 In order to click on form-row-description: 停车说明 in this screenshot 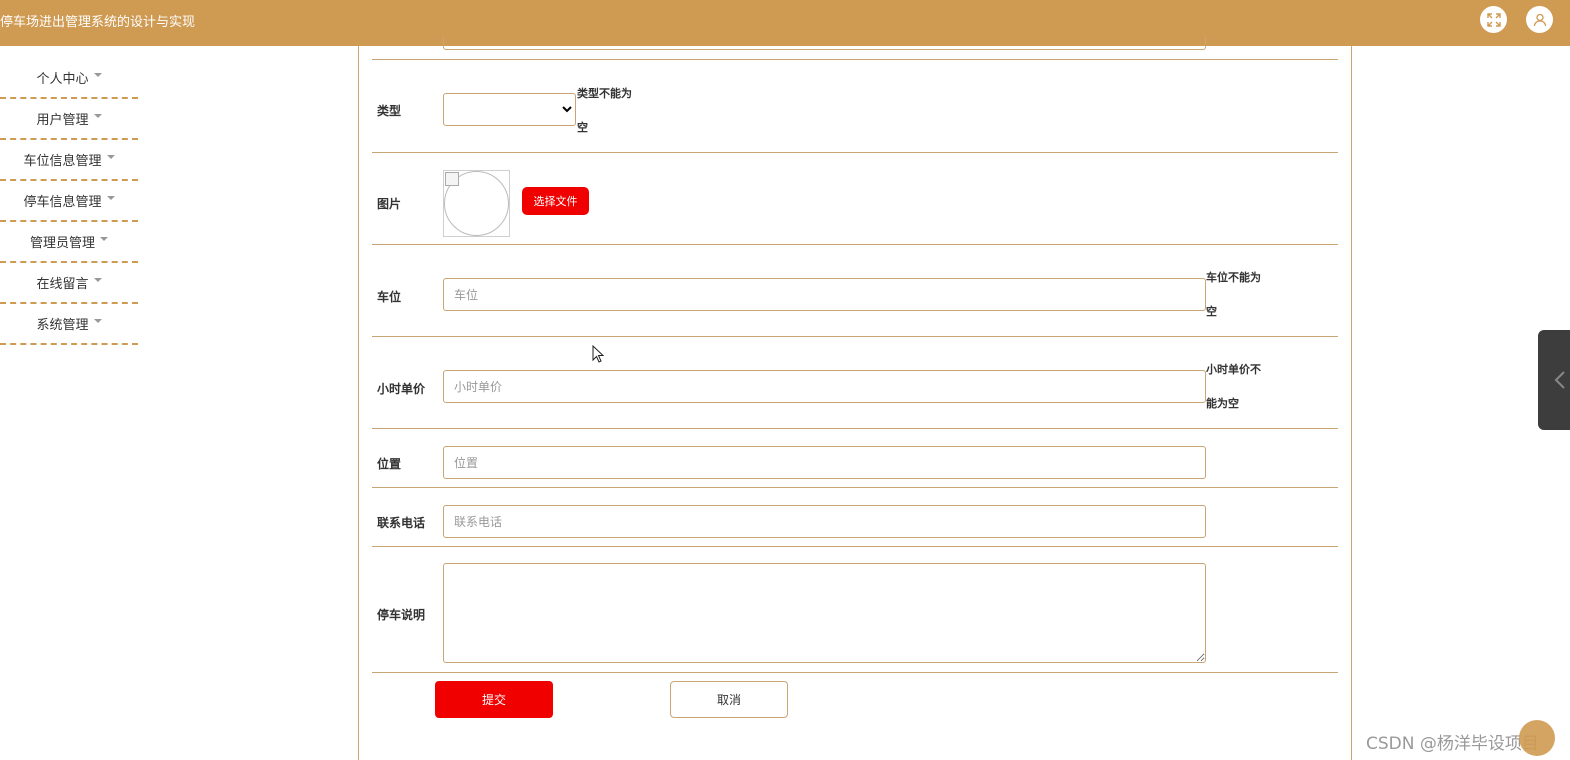, I will do `click(855, 610)`.